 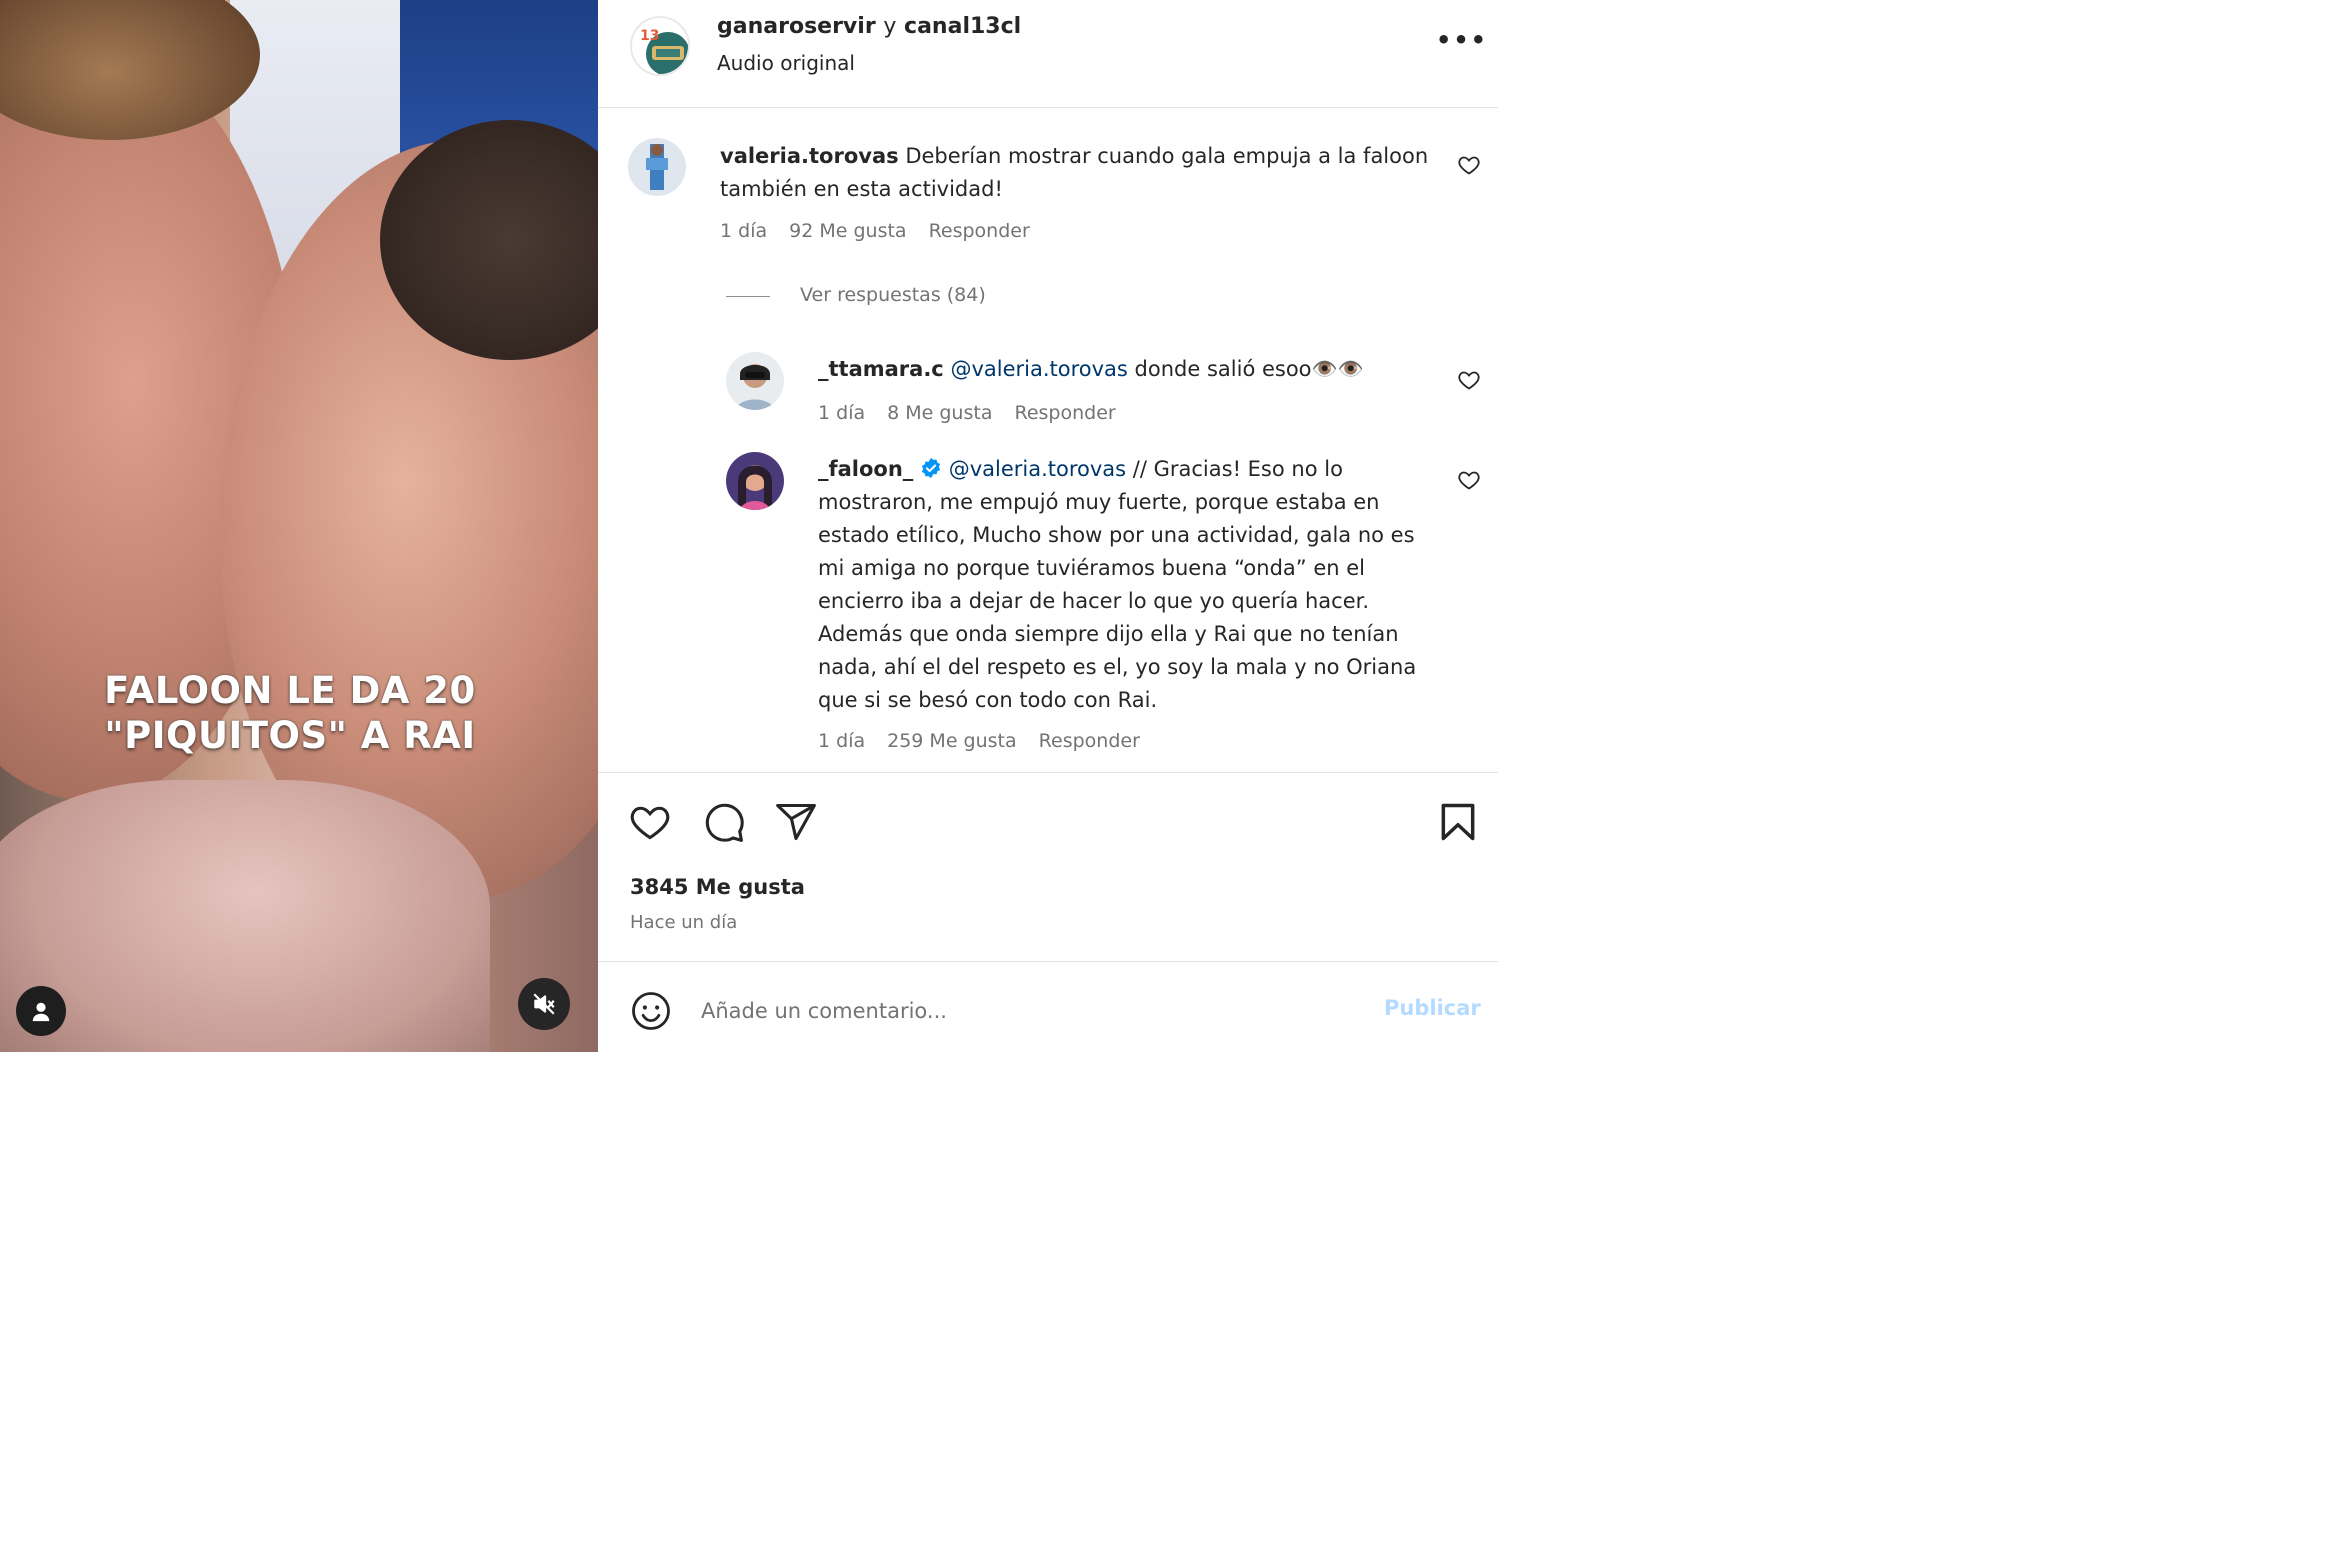 I want to click on view-replies-button: Ver respuestas (84), so click(x=893, y=295).